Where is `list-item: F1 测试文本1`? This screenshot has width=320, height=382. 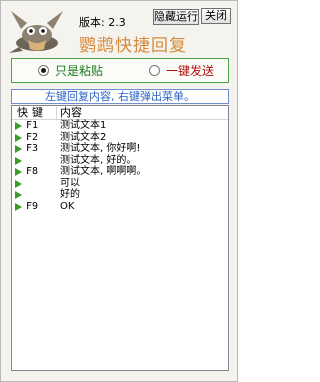 list-item: F1 测试文本1 is located at coordinates (120, 126).